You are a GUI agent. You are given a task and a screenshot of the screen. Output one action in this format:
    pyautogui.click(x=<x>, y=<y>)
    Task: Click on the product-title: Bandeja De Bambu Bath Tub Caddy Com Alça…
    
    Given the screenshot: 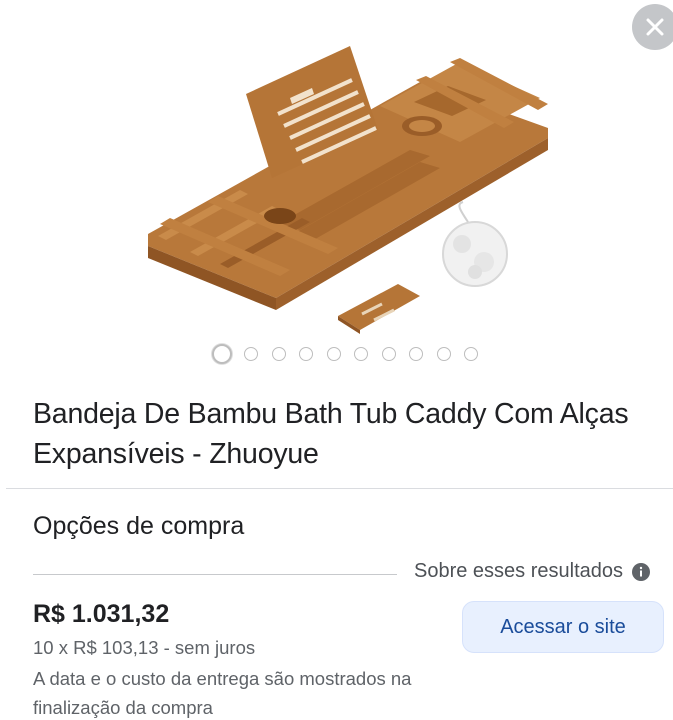 What is the action you would take?
    pyautogui.click(x=331, y=434)
    